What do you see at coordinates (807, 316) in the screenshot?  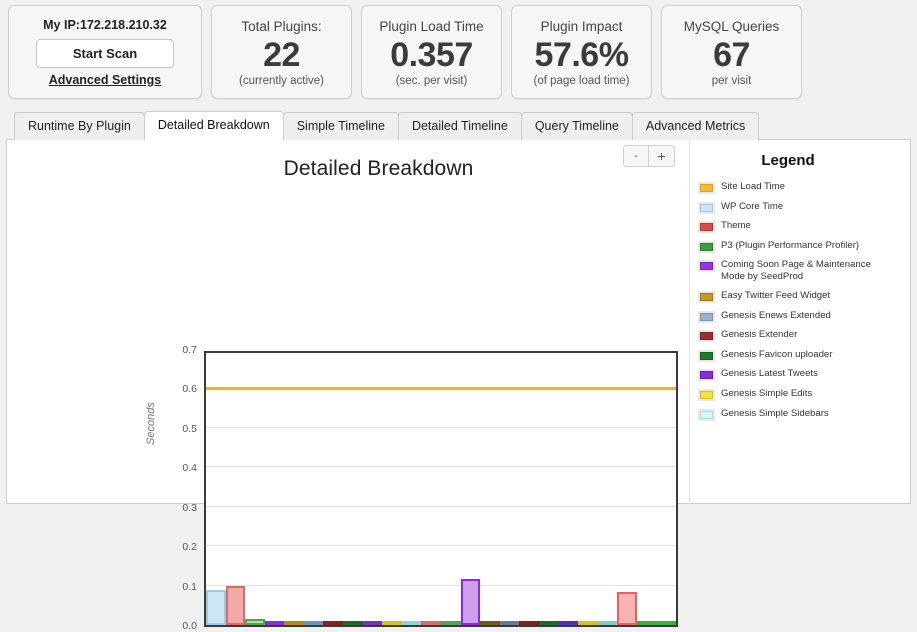 I see `legend-item: Genesis Enews Extended` at bounding box center [807, 316].